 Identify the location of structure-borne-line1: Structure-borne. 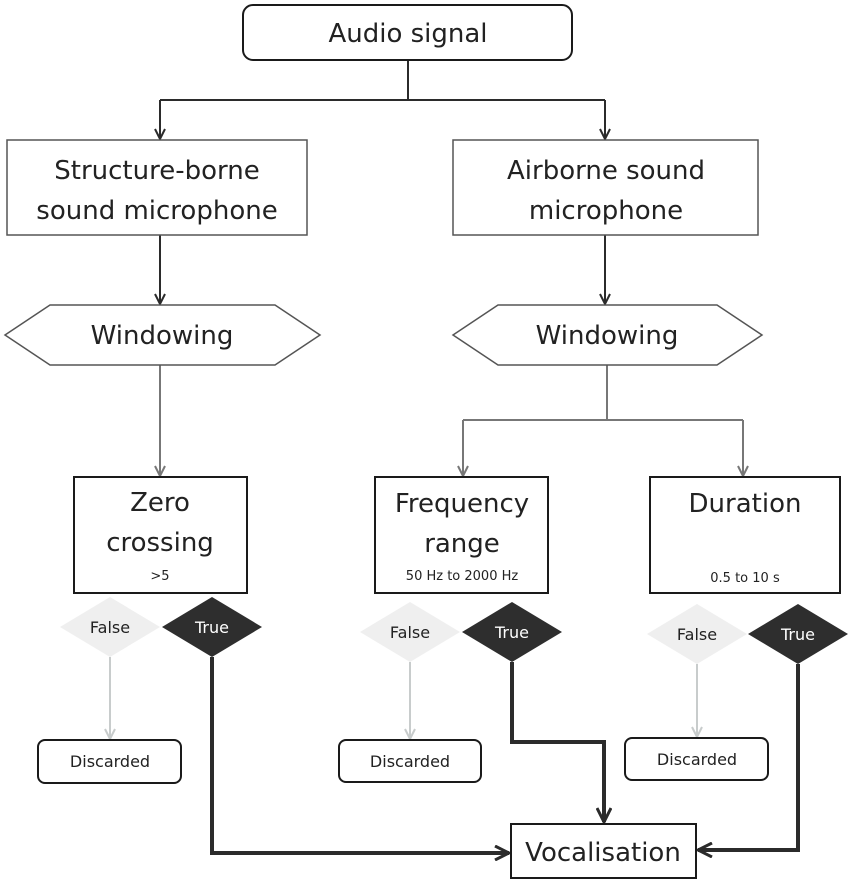
(156, 171).